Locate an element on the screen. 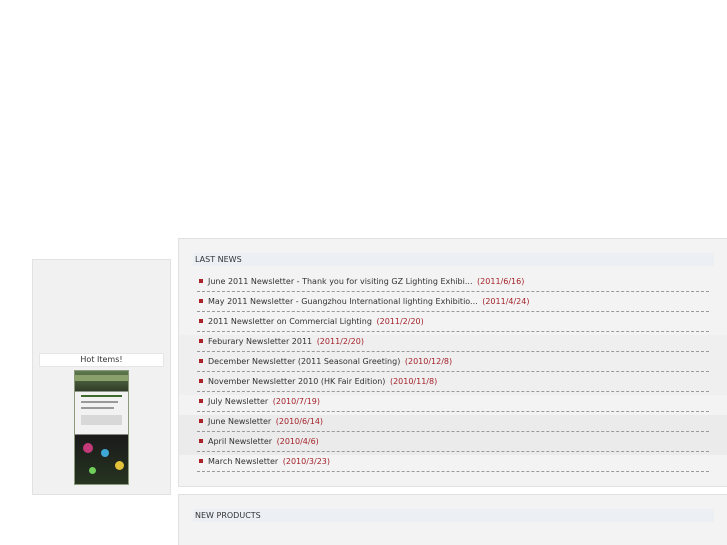  news-item: June Newsletter (2010/6/14) is located at coordinates (453, 422).